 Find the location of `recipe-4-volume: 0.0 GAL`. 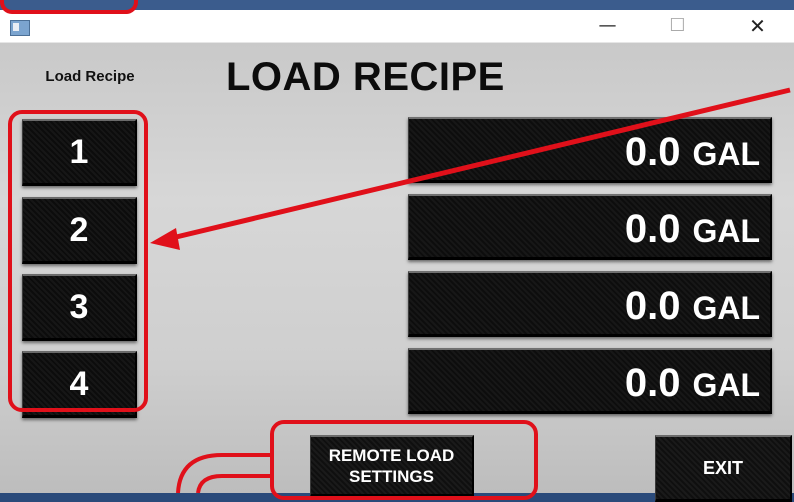

recipe-4-volume: 0.0 GAL is located at coordinates (590, 381).